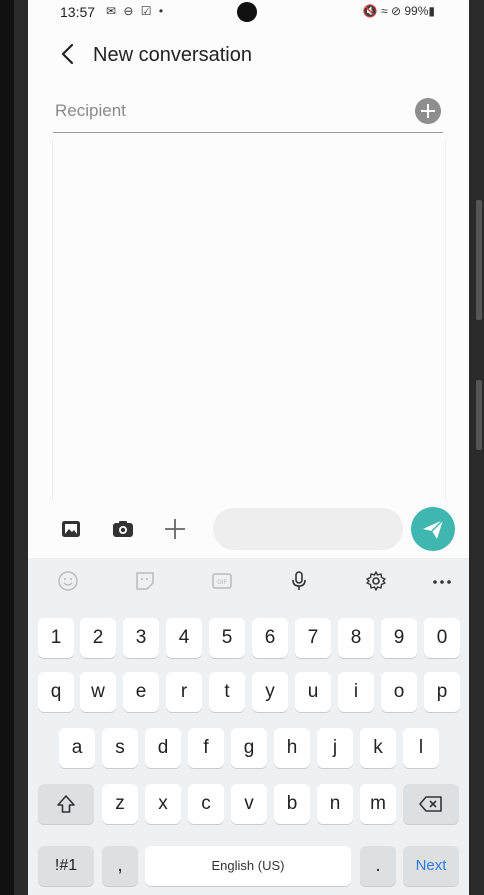 The height and width of the screenshot is (895, 484). What do you see at coordinates (172, 55) in the screenshot?
I see `page-title: New conversation` at bounding box center [172, 55].